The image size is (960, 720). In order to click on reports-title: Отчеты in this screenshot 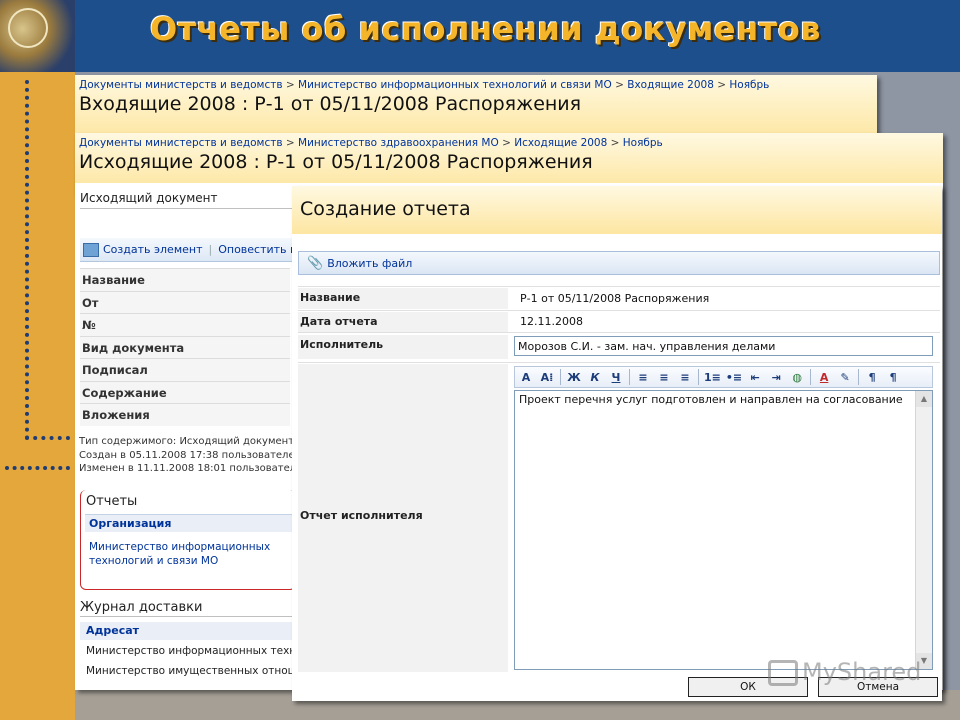, I will do `click(112, 501)`.